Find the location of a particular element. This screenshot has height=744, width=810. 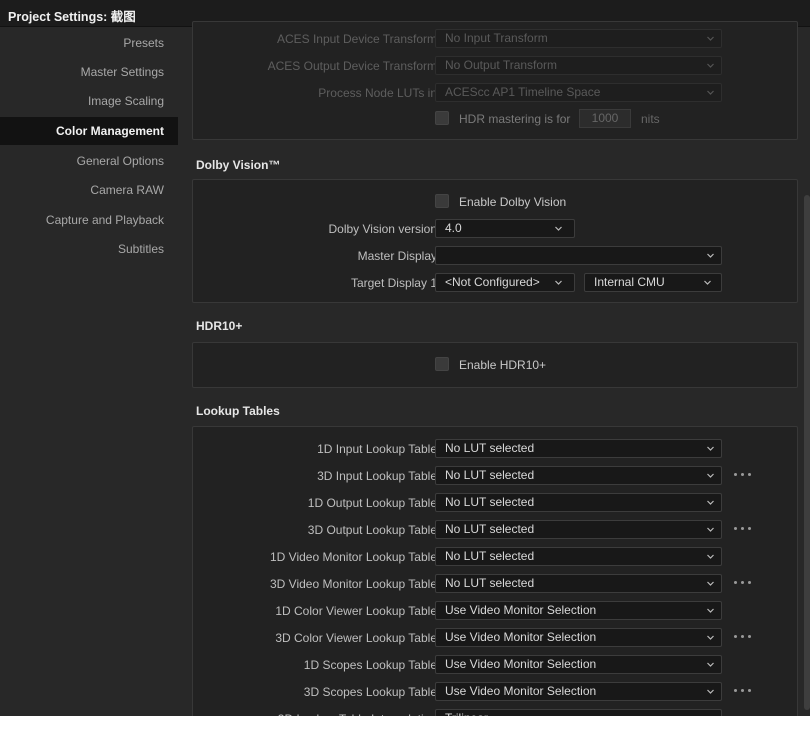

process-node-luts-label: Process Node LUTs in is located at coordinates (377, 93).